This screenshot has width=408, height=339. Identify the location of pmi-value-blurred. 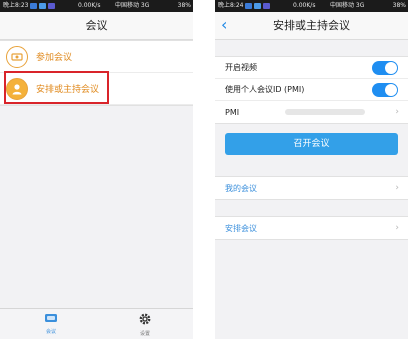
(325, 112).